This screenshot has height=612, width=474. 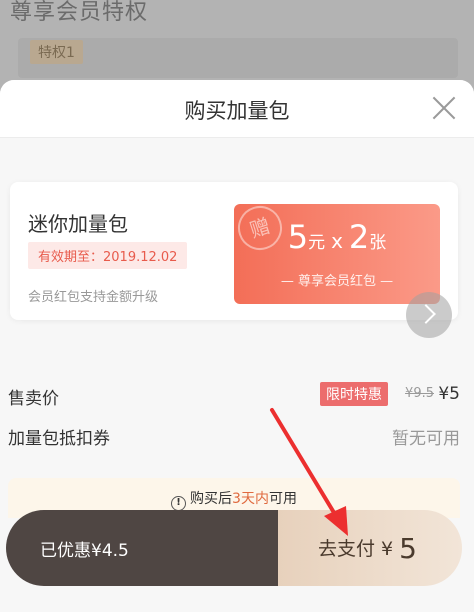 I want to click on sheet-title: 购买加量包, so click(x=237, y=111).